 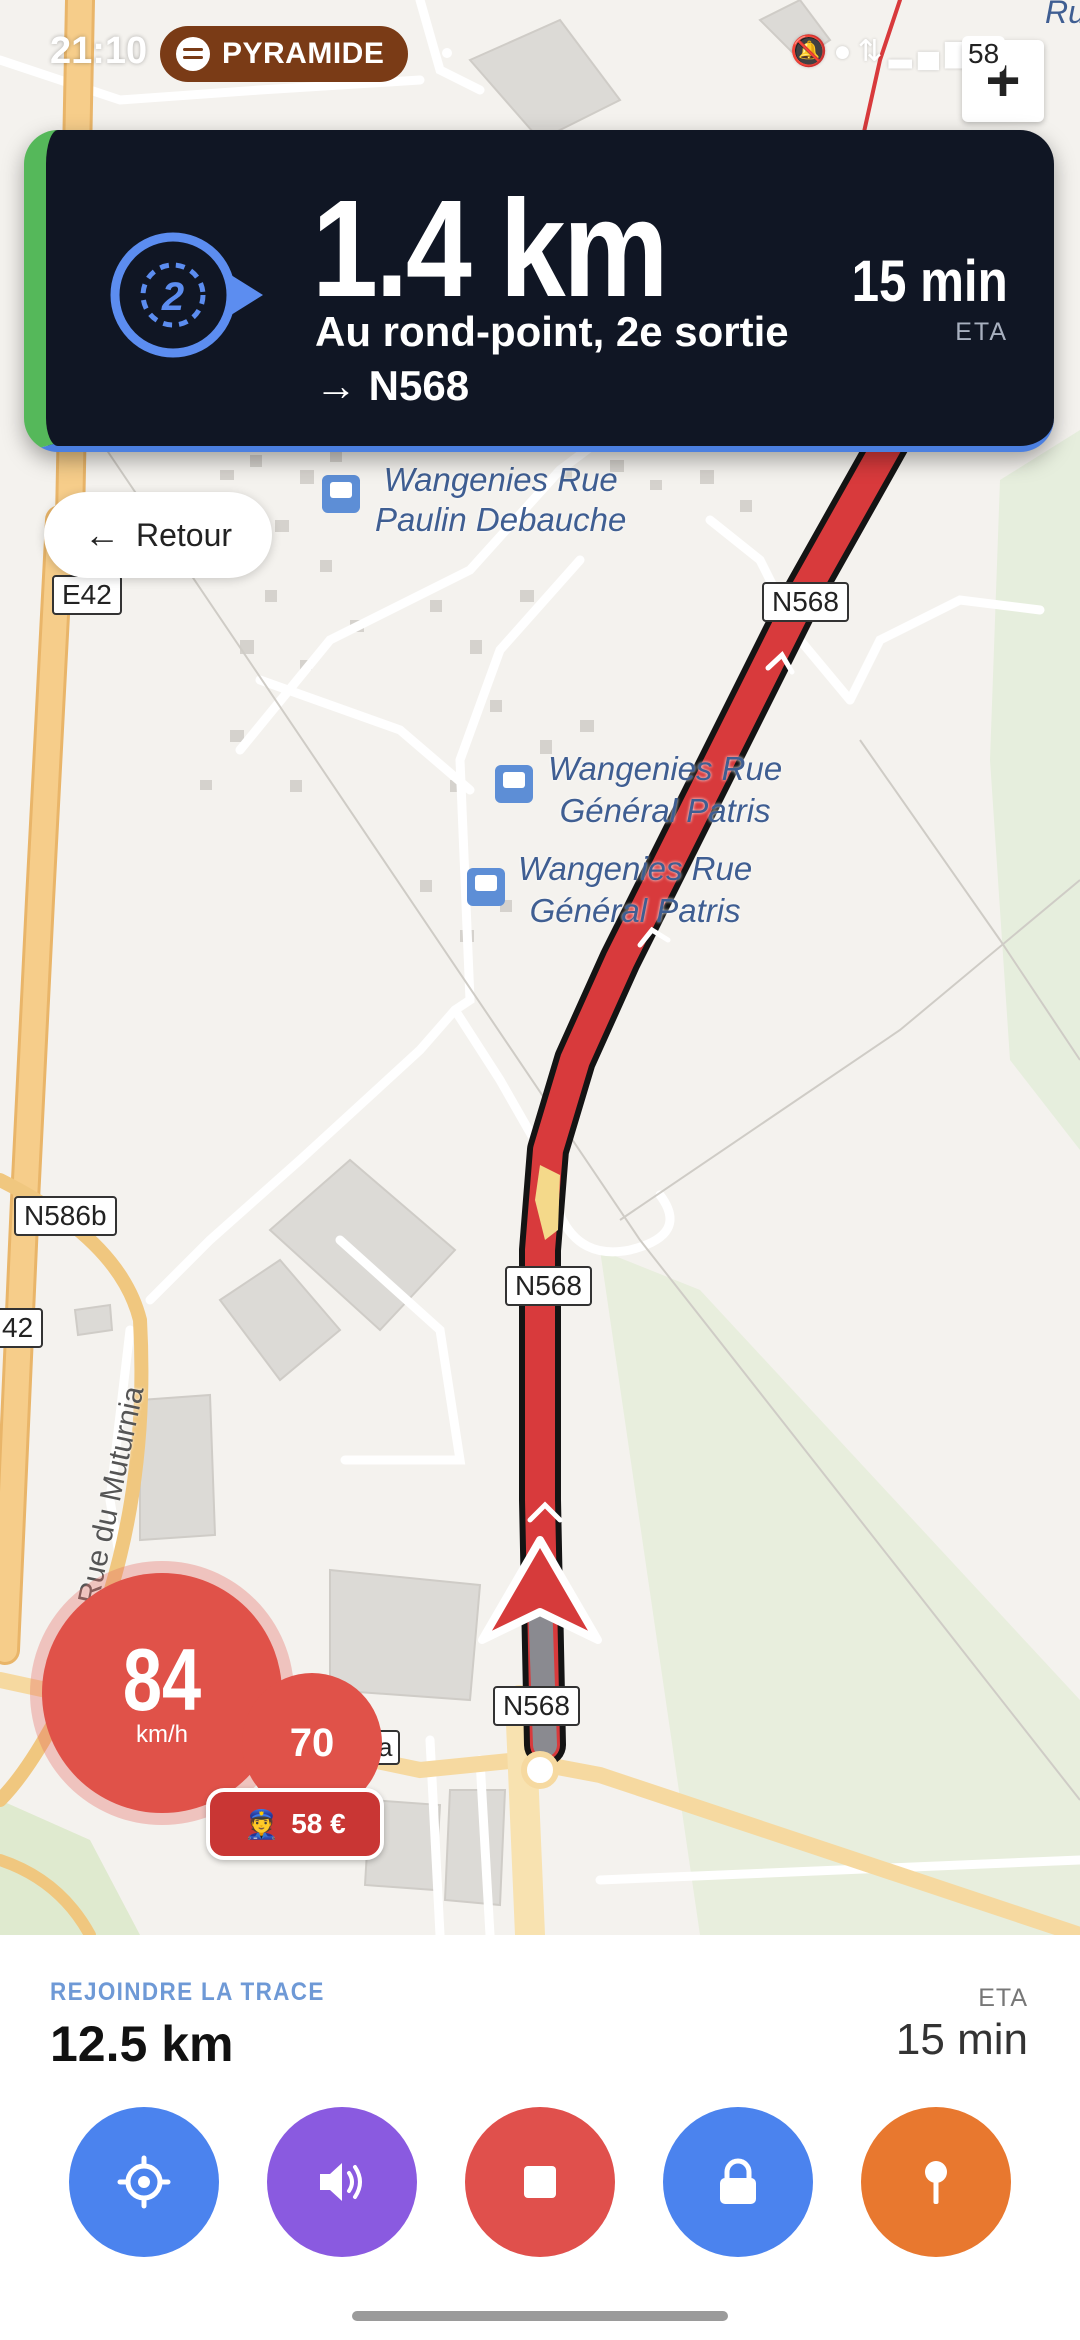 I want to click on status-icons: 🔕●⇅▂▄▆, so click(x=882, y=51).